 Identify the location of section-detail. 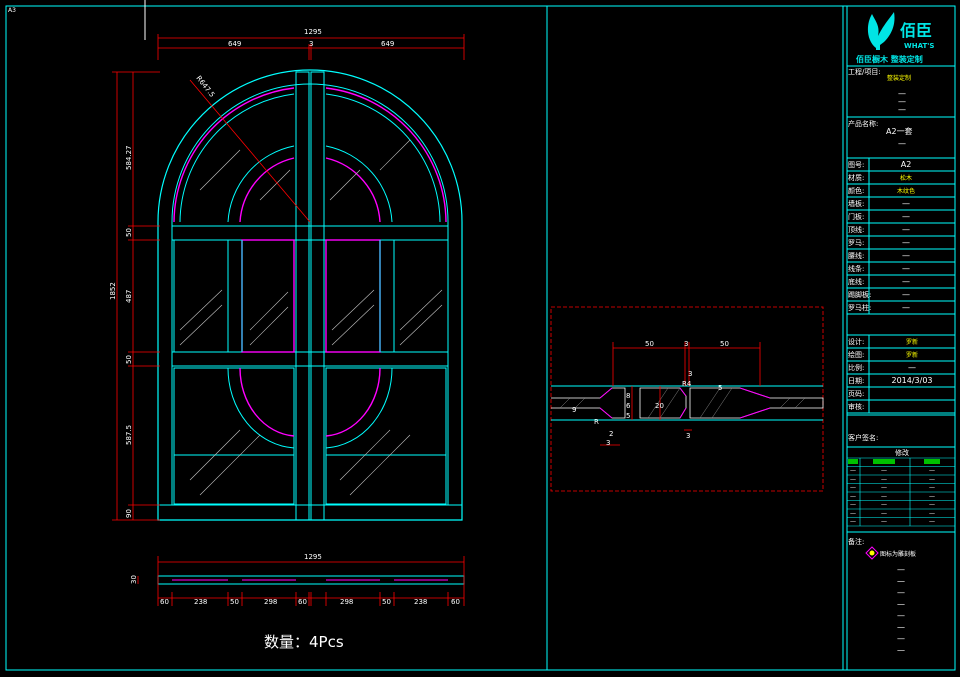
(687, 399).